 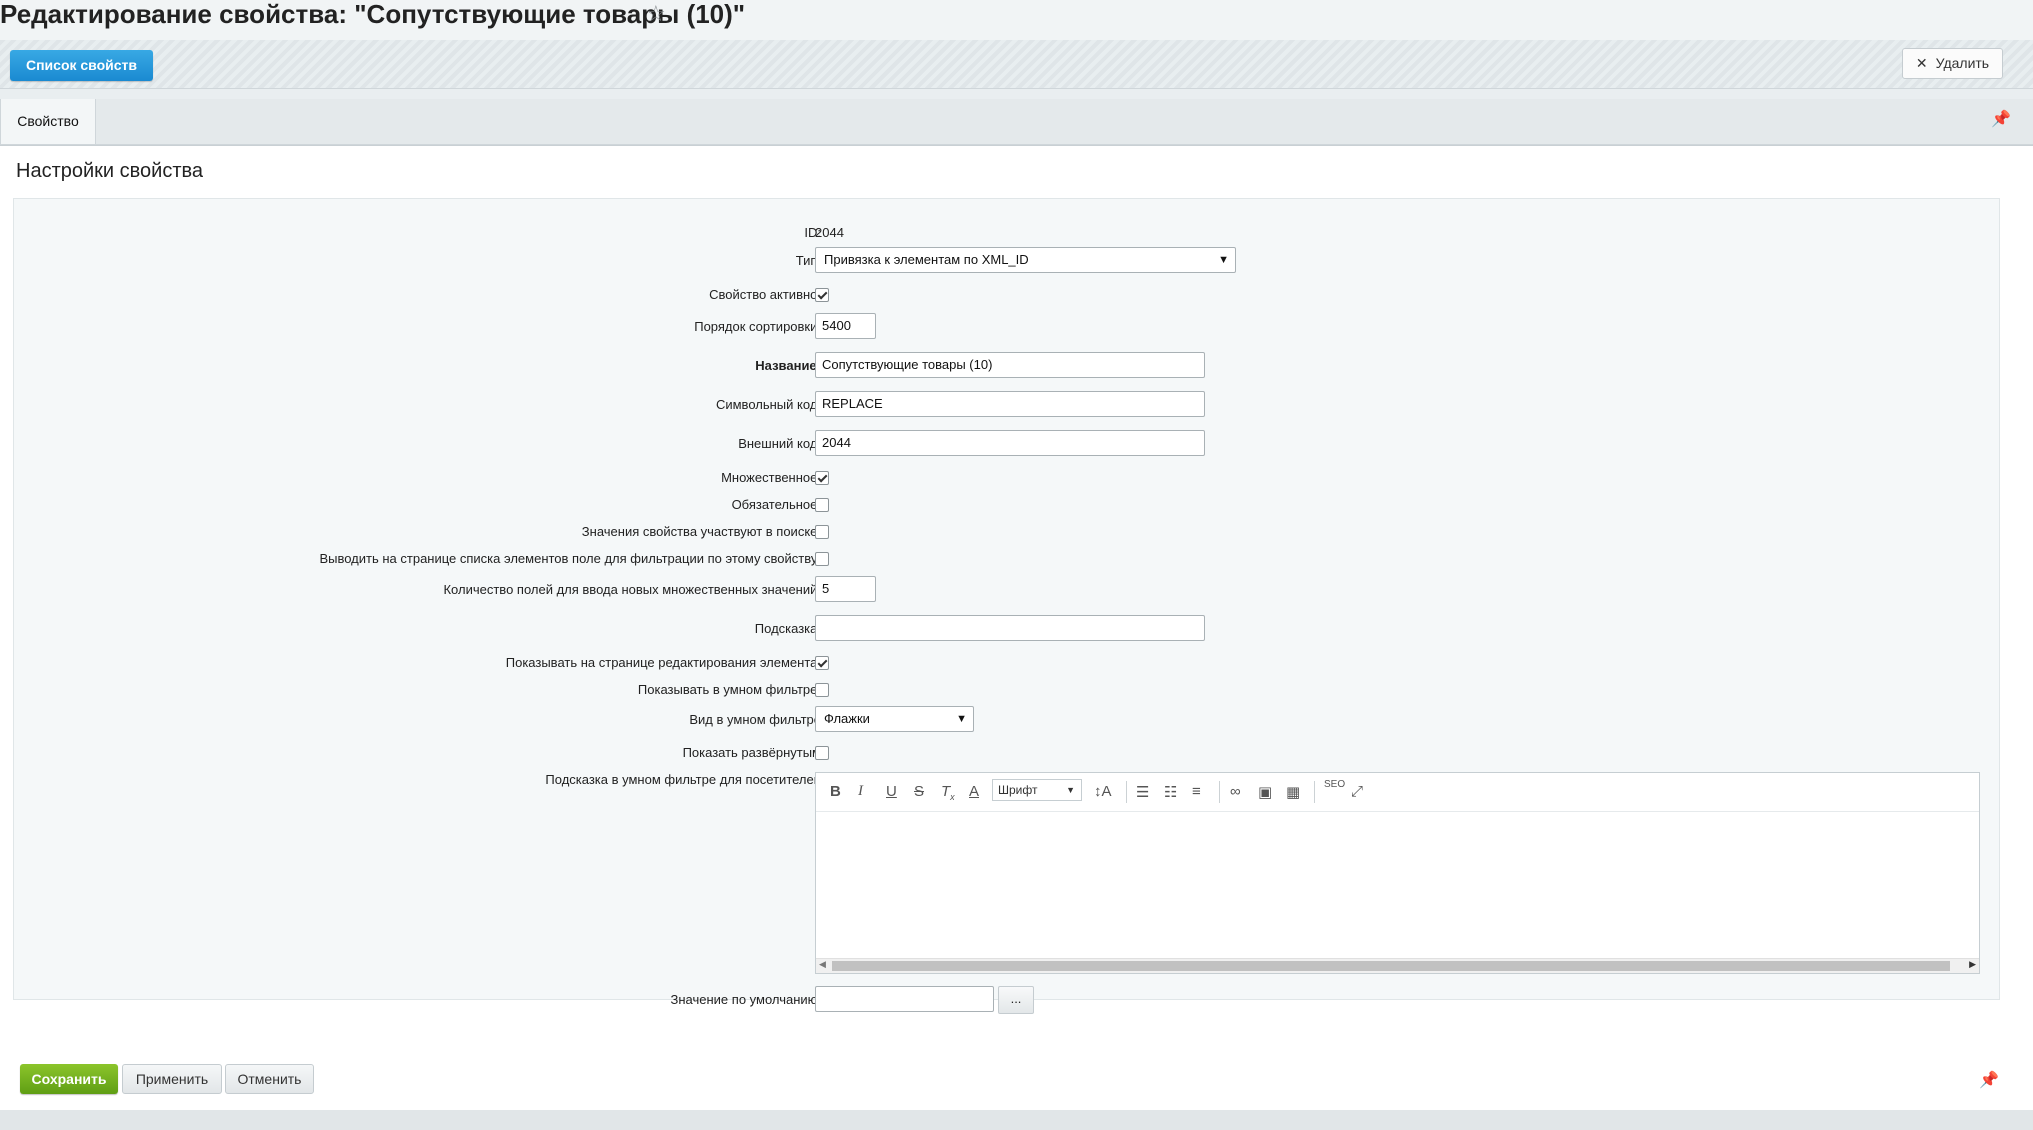 I want to click on row-required: Обязательное:, so click(x=1006, y=504).